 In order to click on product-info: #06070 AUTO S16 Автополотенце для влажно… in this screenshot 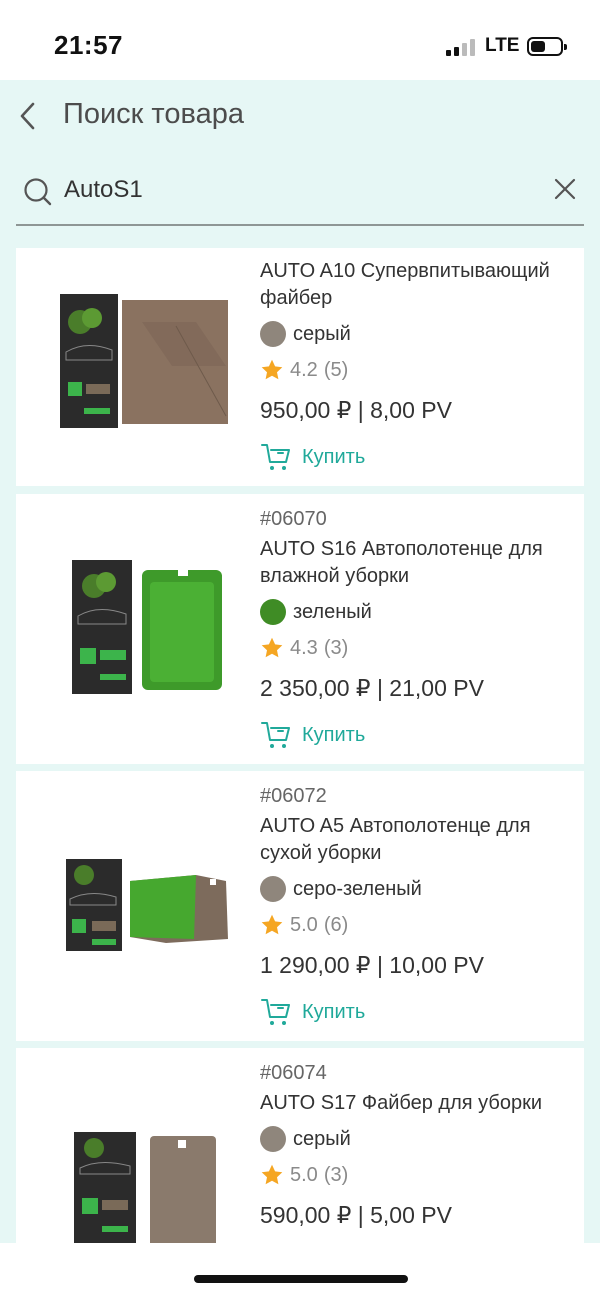, I will do `click(418, 631)`.